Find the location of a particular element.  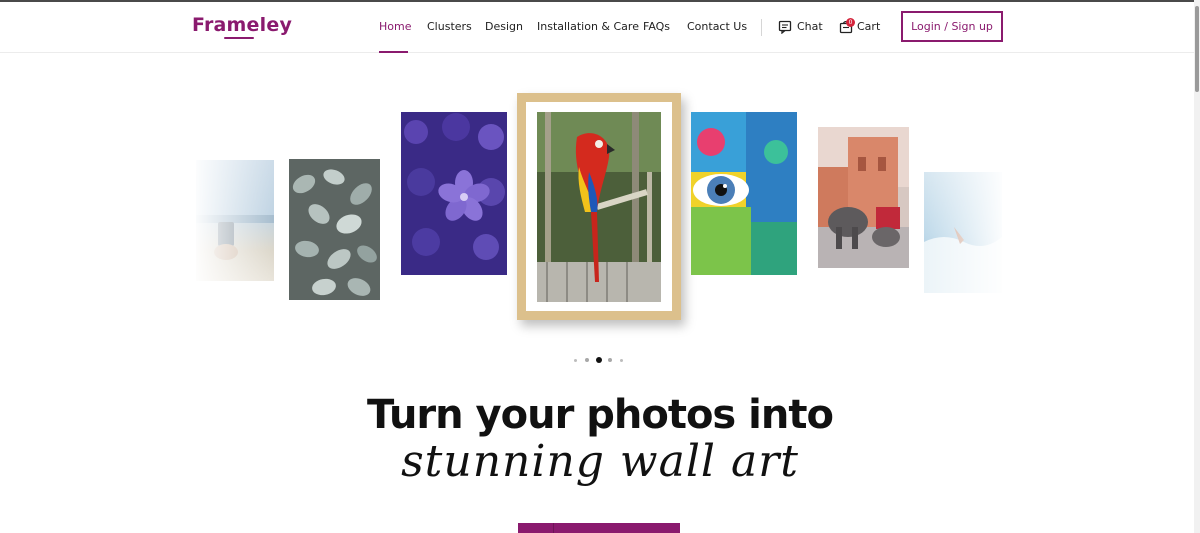

chat-link: Chat is located at coordinates (810, 26).